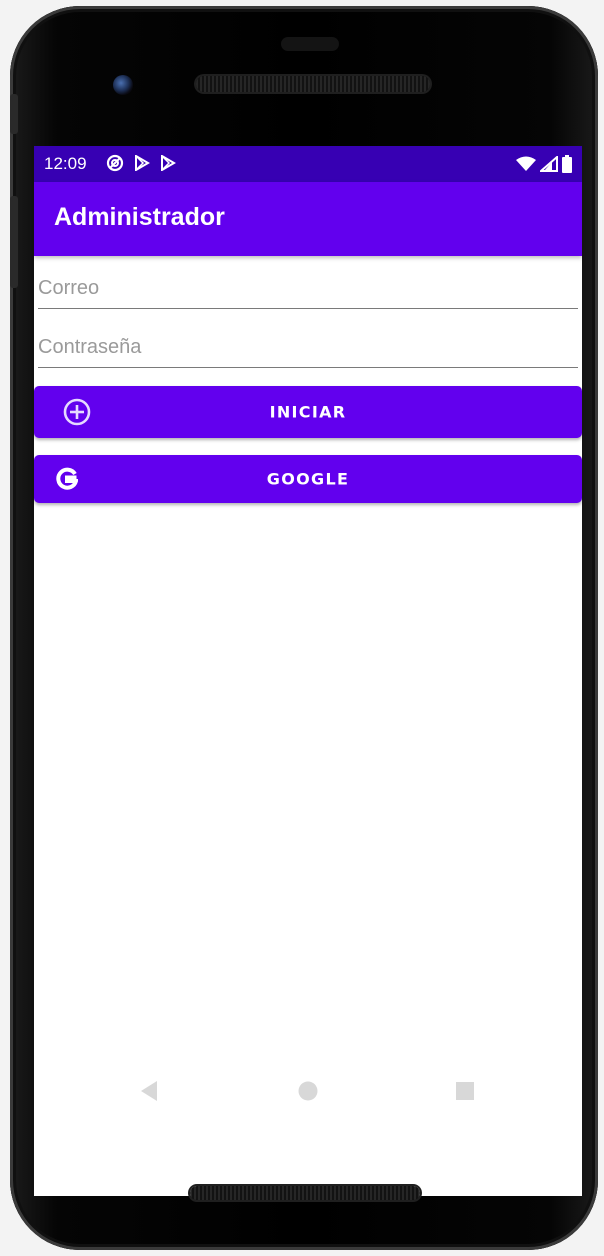 The image size is (604, 1256). I want to click on earpiece-slot, so click(310, 44).